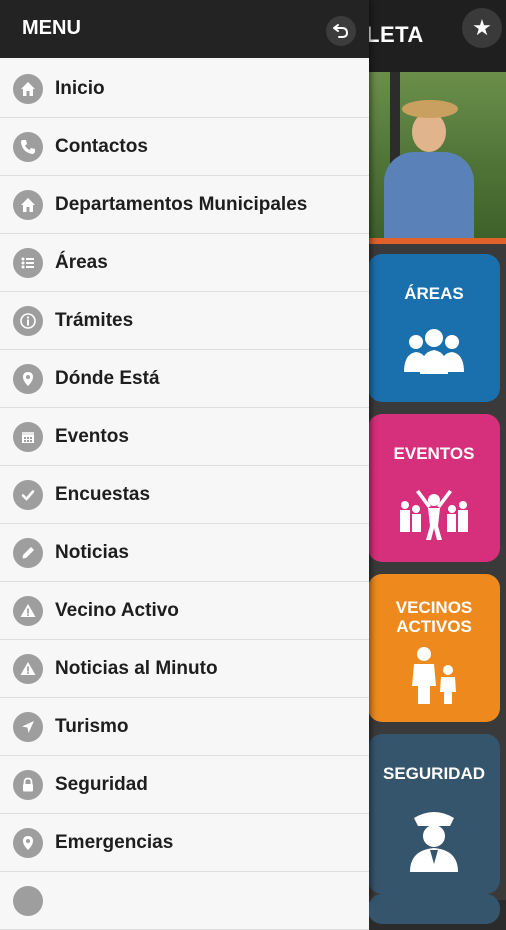 The height and width of the screenshot is (930, 506). I want to click on back-arrow-icon, so click(341, 31).